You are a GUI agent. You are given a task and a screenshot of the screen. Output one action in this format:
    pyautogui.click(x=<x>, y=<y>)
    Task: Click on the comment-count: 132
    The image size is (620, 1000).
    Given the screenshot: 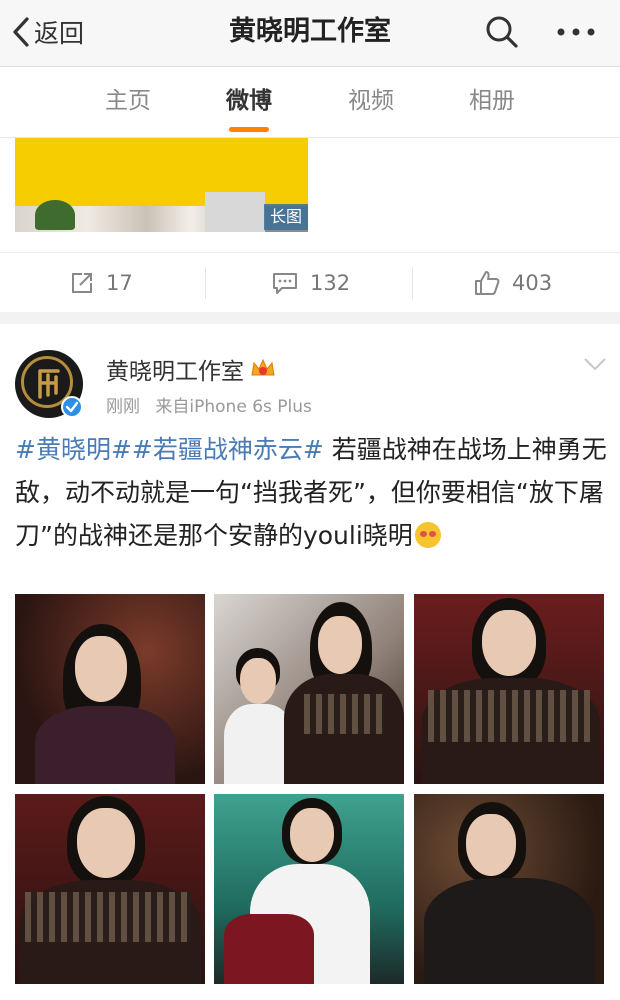 What is the action you would take?
    pyautogui.click(x=330, y=283)
    